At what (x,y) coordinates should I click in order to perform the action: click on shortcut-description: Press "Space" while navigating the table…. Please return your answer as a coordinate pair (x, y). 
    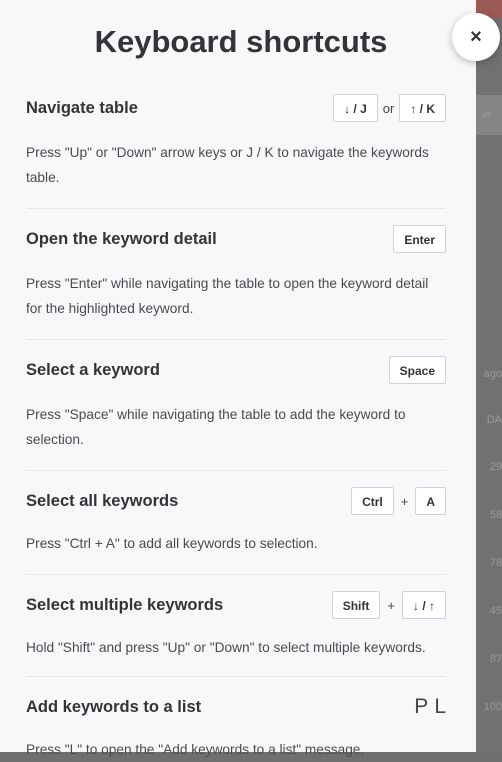
    Looking at the image, I should click on (216, 427).